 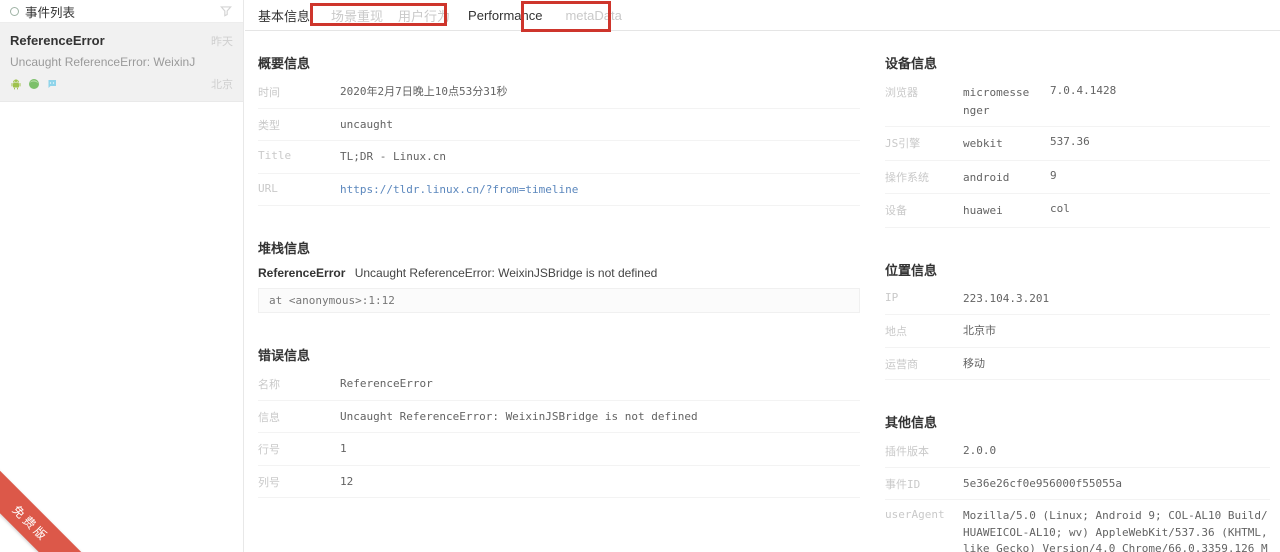 What do you see at coordinates (559, 482) in the screenshot?
I see `error-row-column: 列号 12` at bounding box center [559, 482].